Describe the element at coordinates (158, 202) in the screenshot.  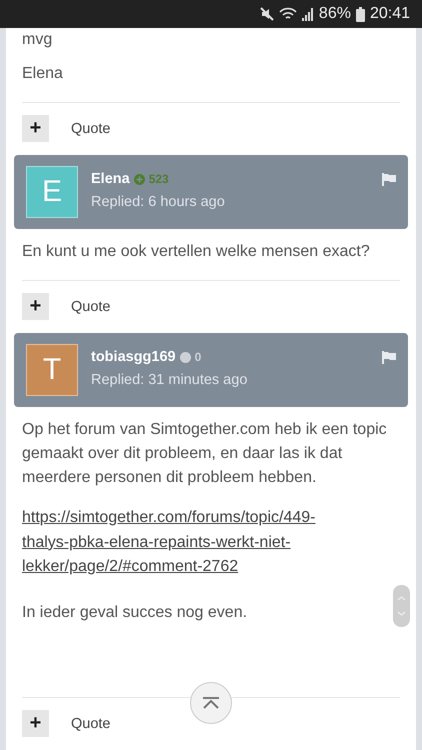
I see `replied-time: Replied: 6 hours ago` at that location.